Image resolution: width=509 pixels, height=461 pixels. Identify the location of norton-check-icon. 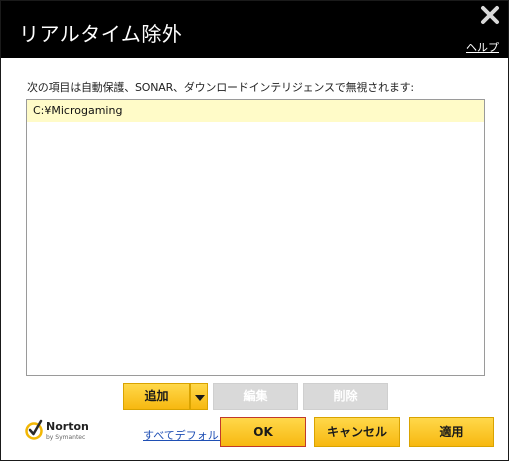
(34, 429).